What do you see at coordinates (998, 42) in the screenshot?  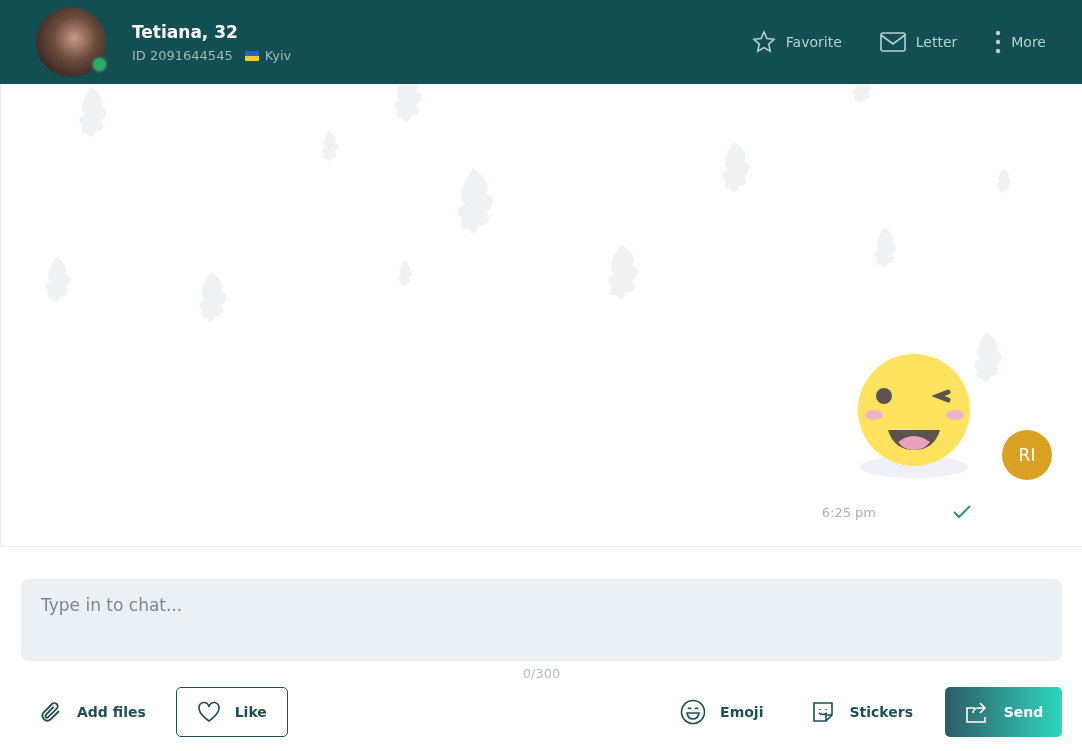 I see `more-icon` at bounding box center [998, 42].